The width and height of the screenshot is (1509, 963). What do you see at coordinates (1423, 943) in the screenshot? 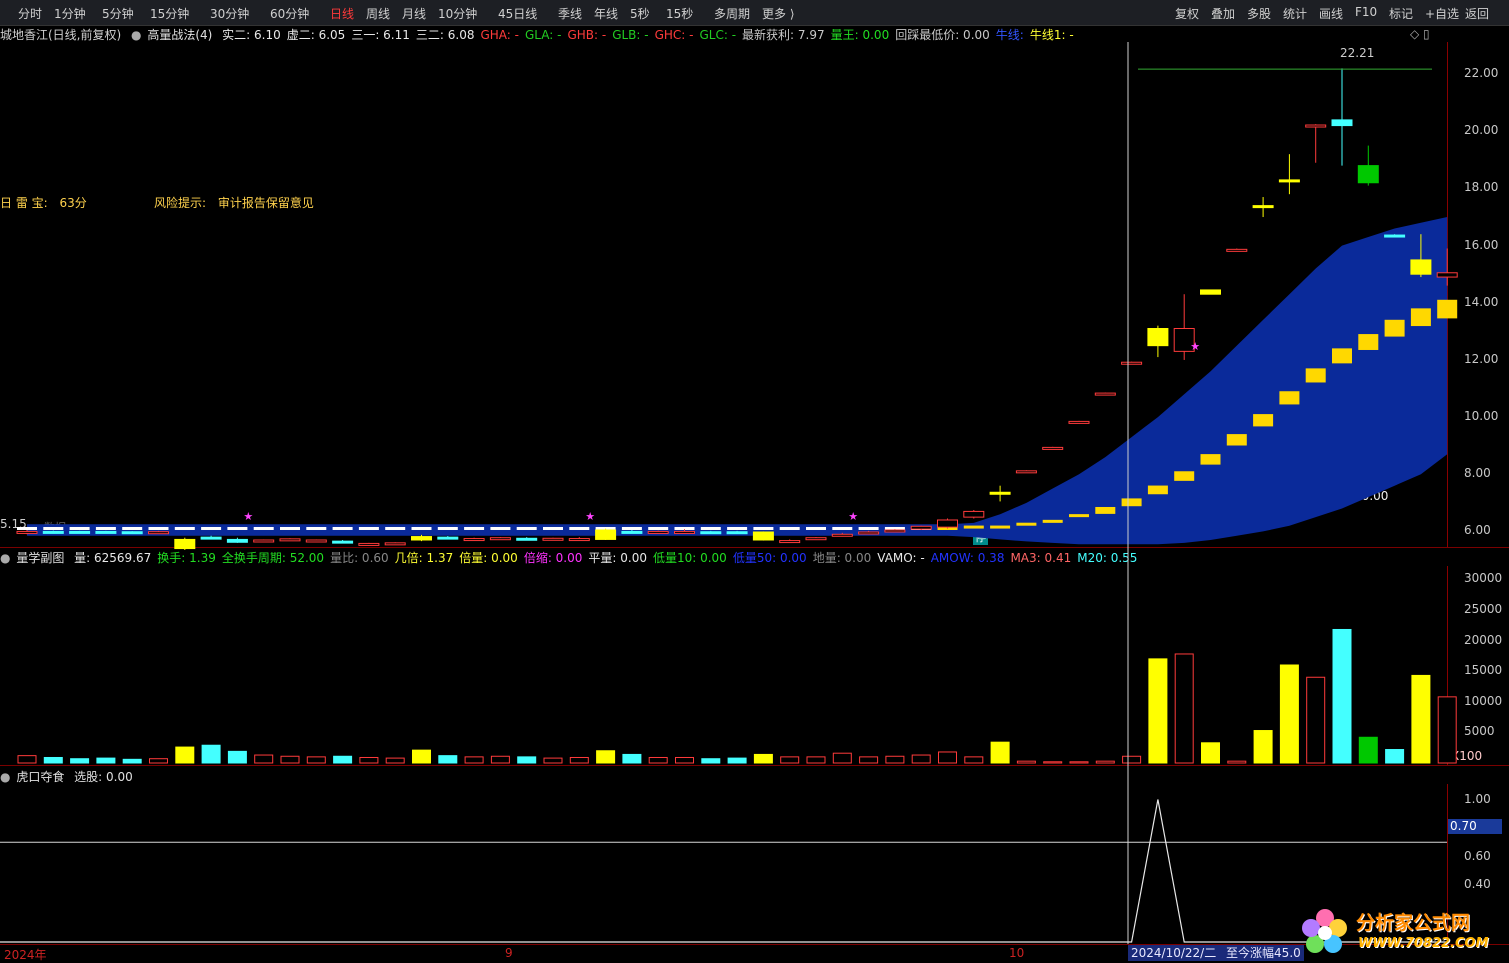
I see `watermark-url: WWW.70822.COM` at bounding box center [1423, 943].